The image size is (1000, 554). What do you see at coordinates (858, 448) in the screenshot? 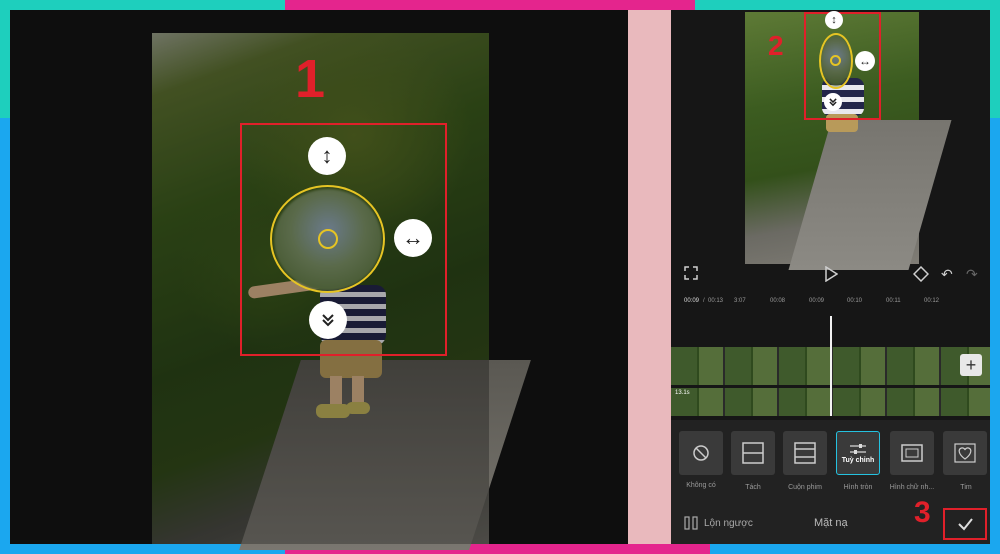
I see `adjust-sliders-icon` at bounding box center [858, 448].